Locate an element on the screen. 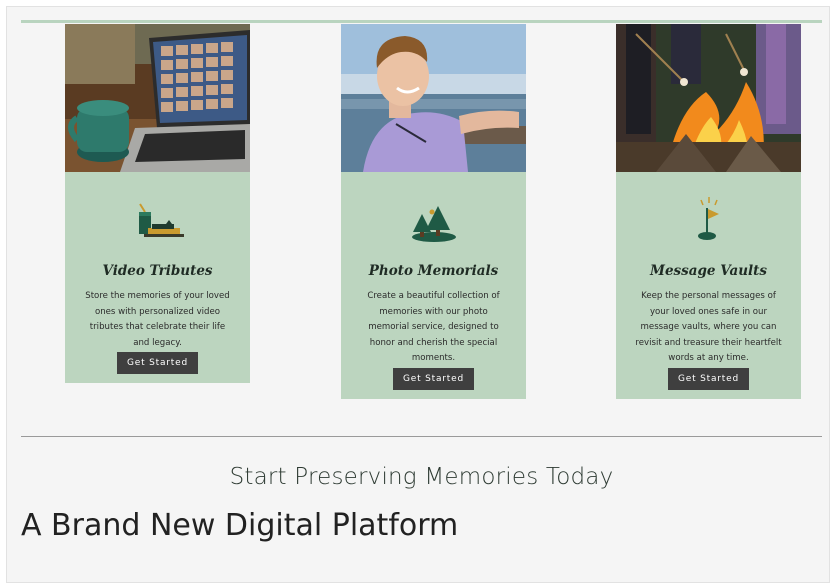  get-started-button-video-tributes: Get Started is located at coordinates (157, 363).